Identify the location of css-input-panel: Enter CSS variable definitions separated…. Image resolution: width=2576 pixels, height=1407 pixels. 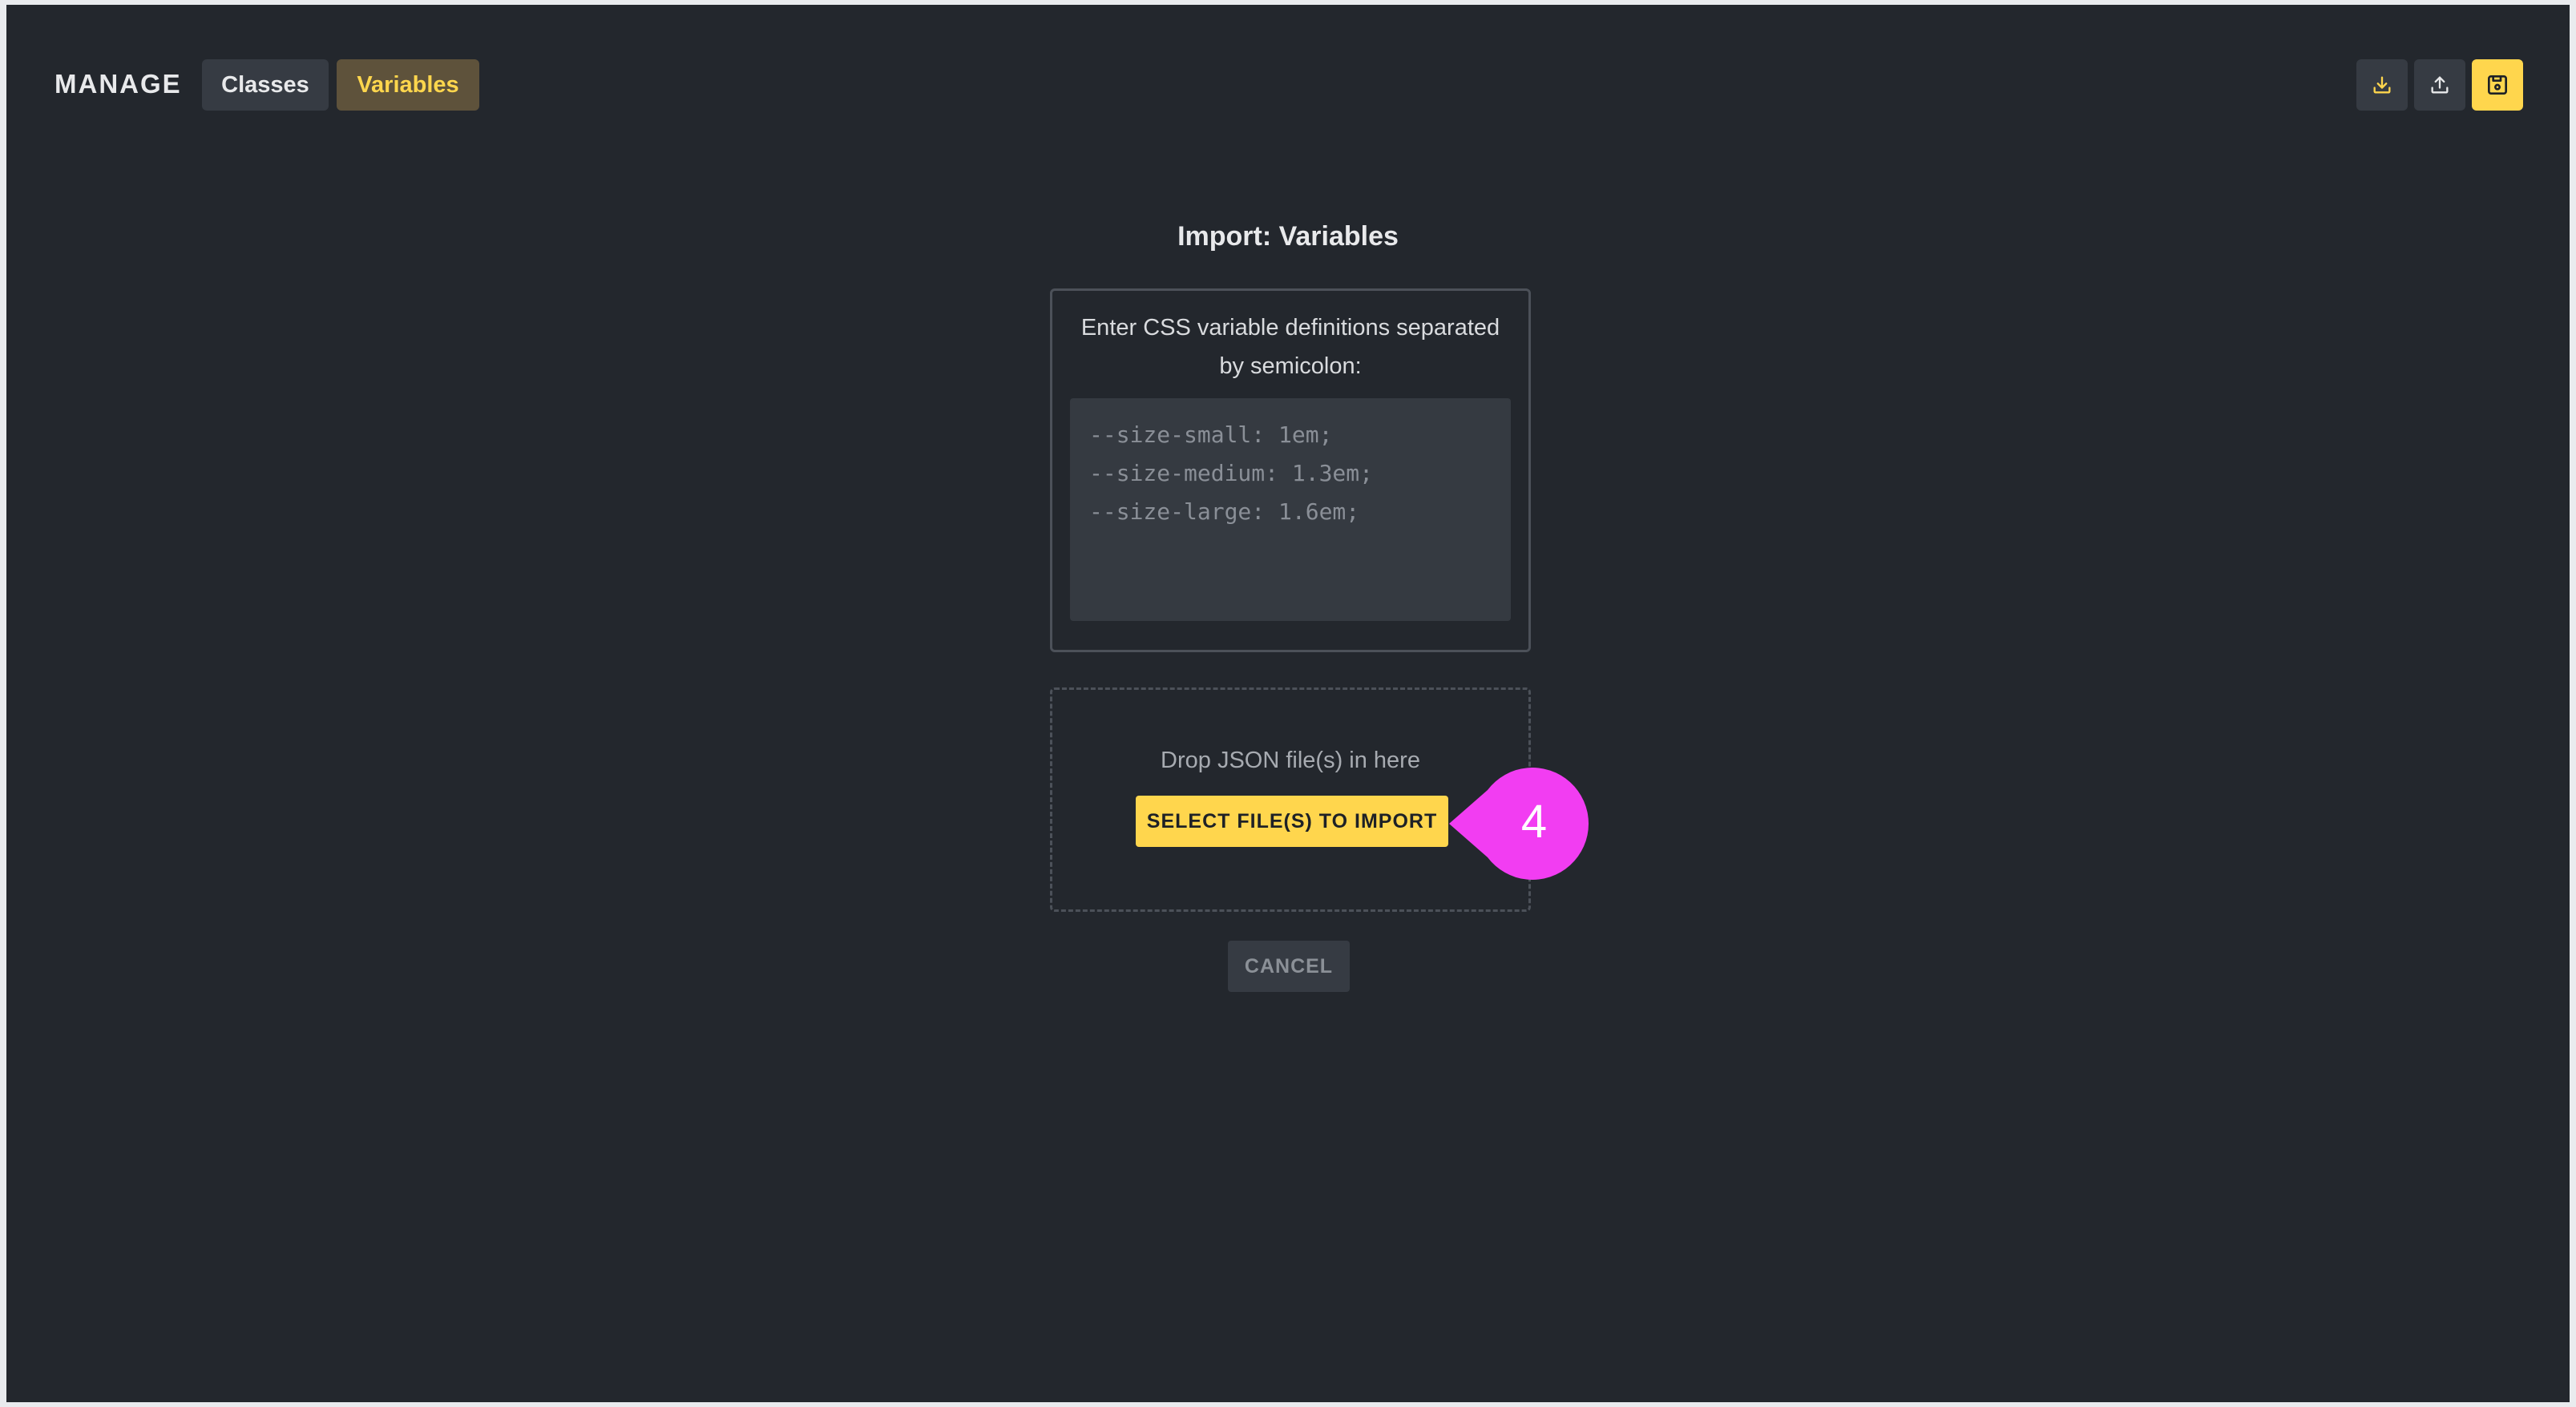
(1290, 470).